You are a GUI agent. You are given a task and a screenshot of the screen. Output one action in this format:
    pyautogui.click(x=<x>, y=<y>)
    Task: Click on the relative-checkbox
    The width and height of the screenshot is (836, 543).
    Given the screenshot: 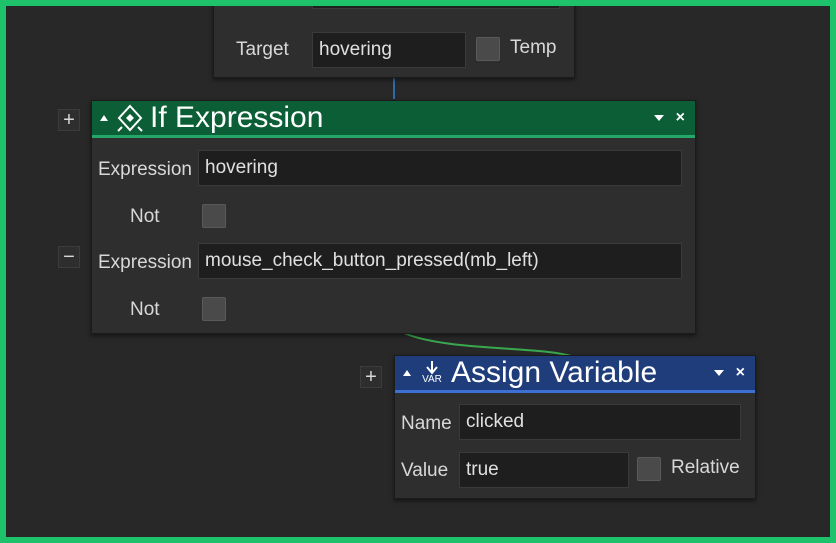 What is the action you would take?
    pyautogui.click(x=649, y=469)
    